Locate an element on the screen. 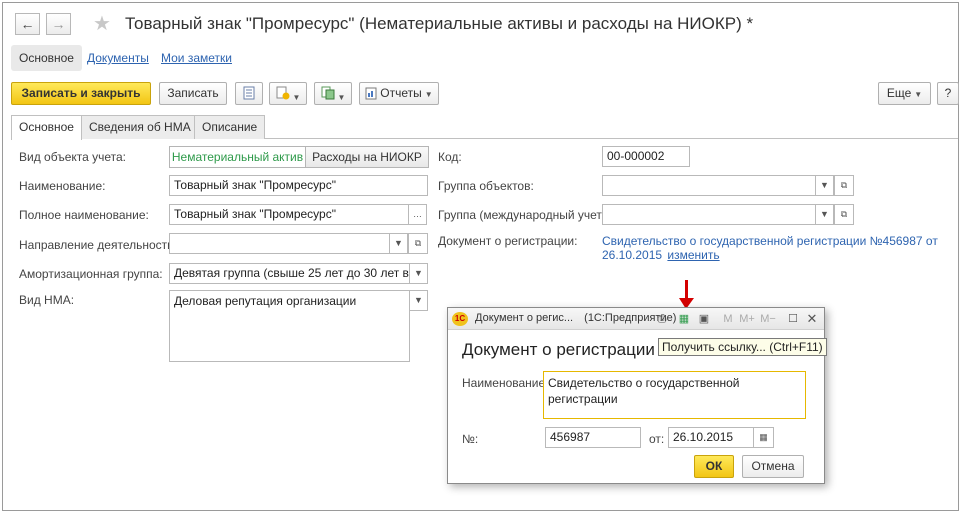  form-tab-main: Основное is located at coordinates (46, 127).